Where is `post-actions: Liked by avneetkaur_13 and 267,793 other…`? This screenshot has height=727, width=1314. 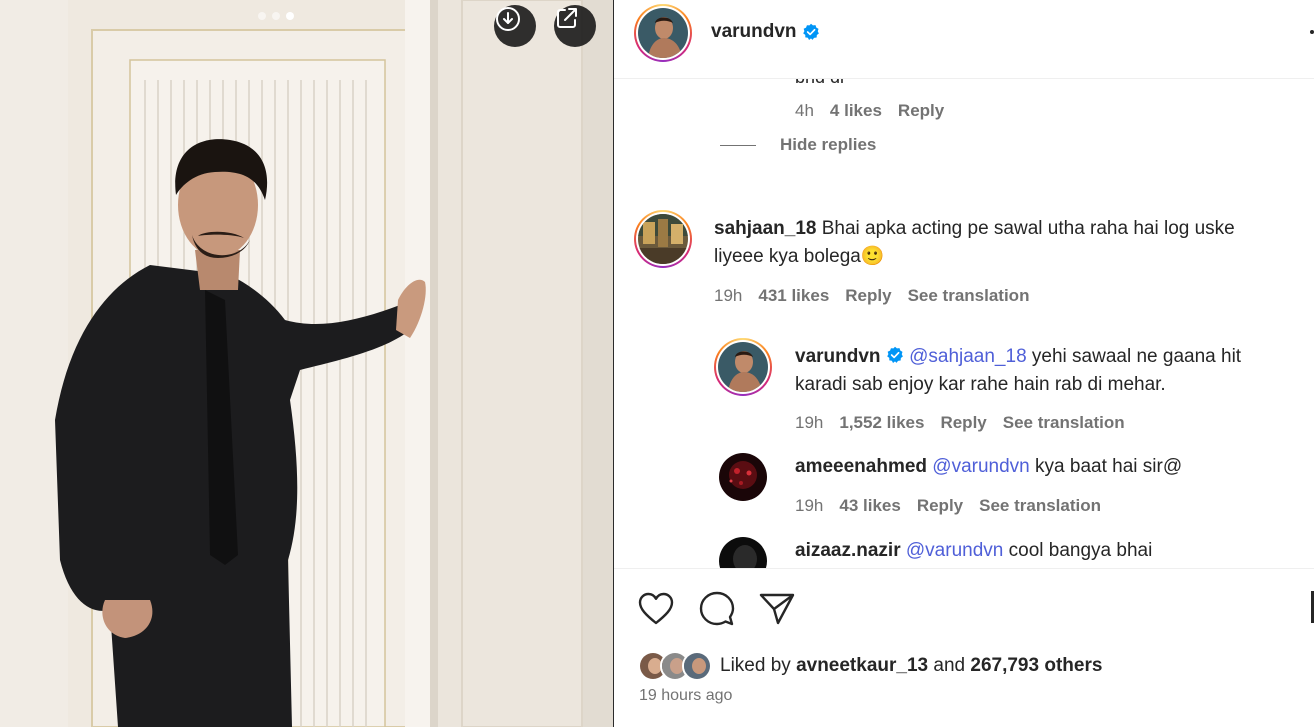
post-actions: Liked by avneetkaur_13 and 267,793 other… is located at coordinates (964, 647).